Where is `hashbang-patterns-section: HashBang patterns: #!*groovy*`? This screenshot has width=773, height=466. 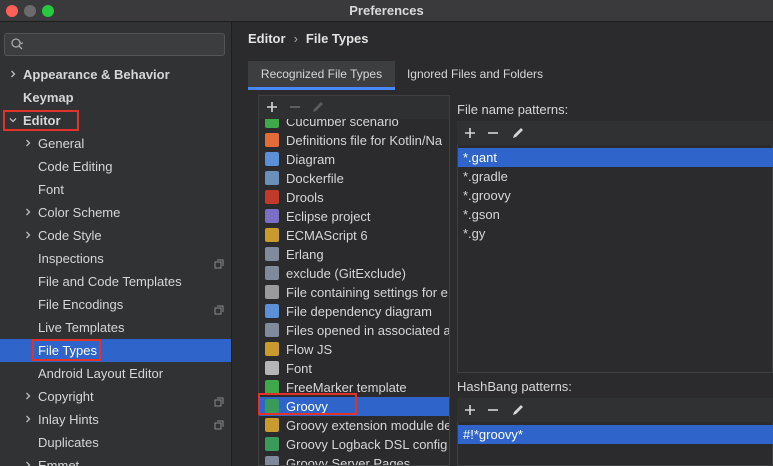 hashbang-patterns-section: HashBang patterns: #!*groovy* is located at coordinates (615, 422).